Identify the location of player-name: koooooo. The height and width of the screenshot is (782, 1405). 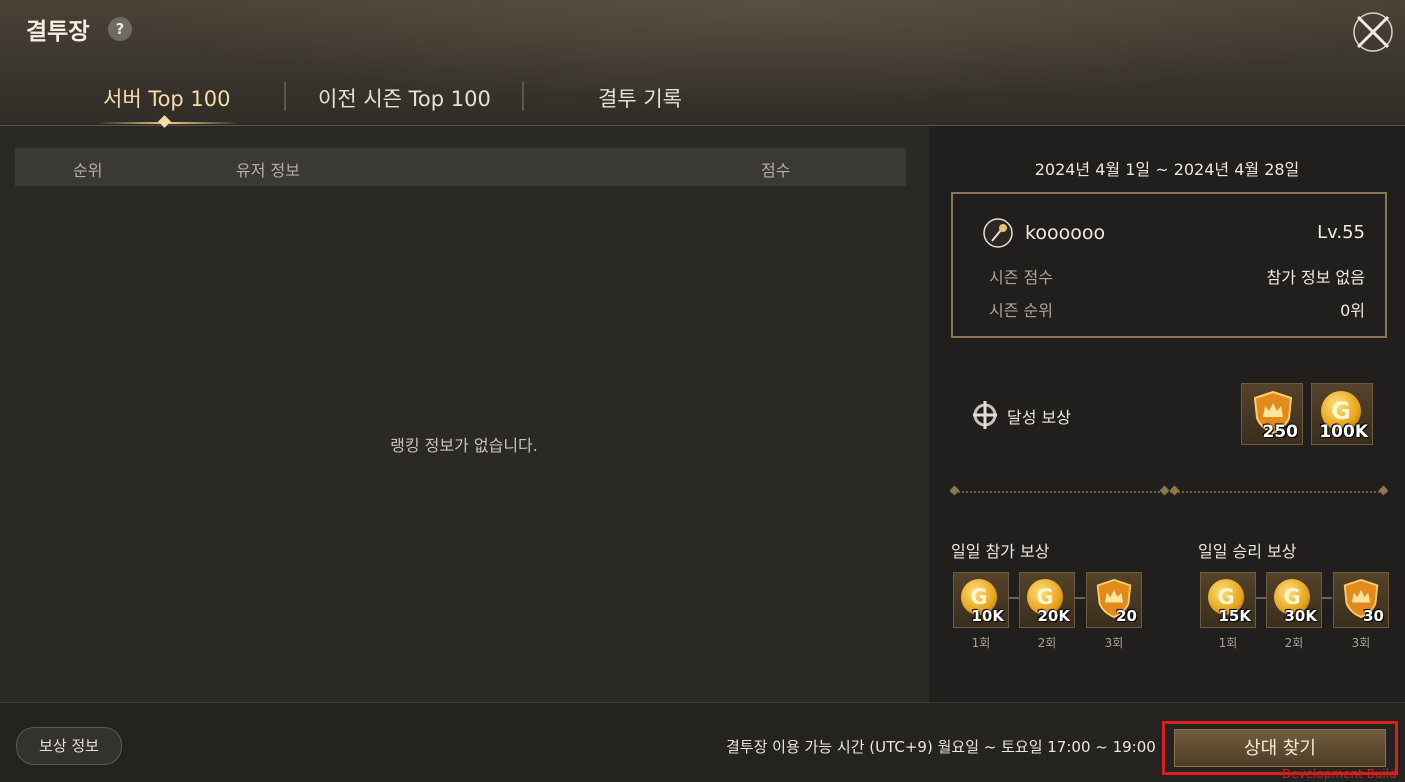
(1065, 233).